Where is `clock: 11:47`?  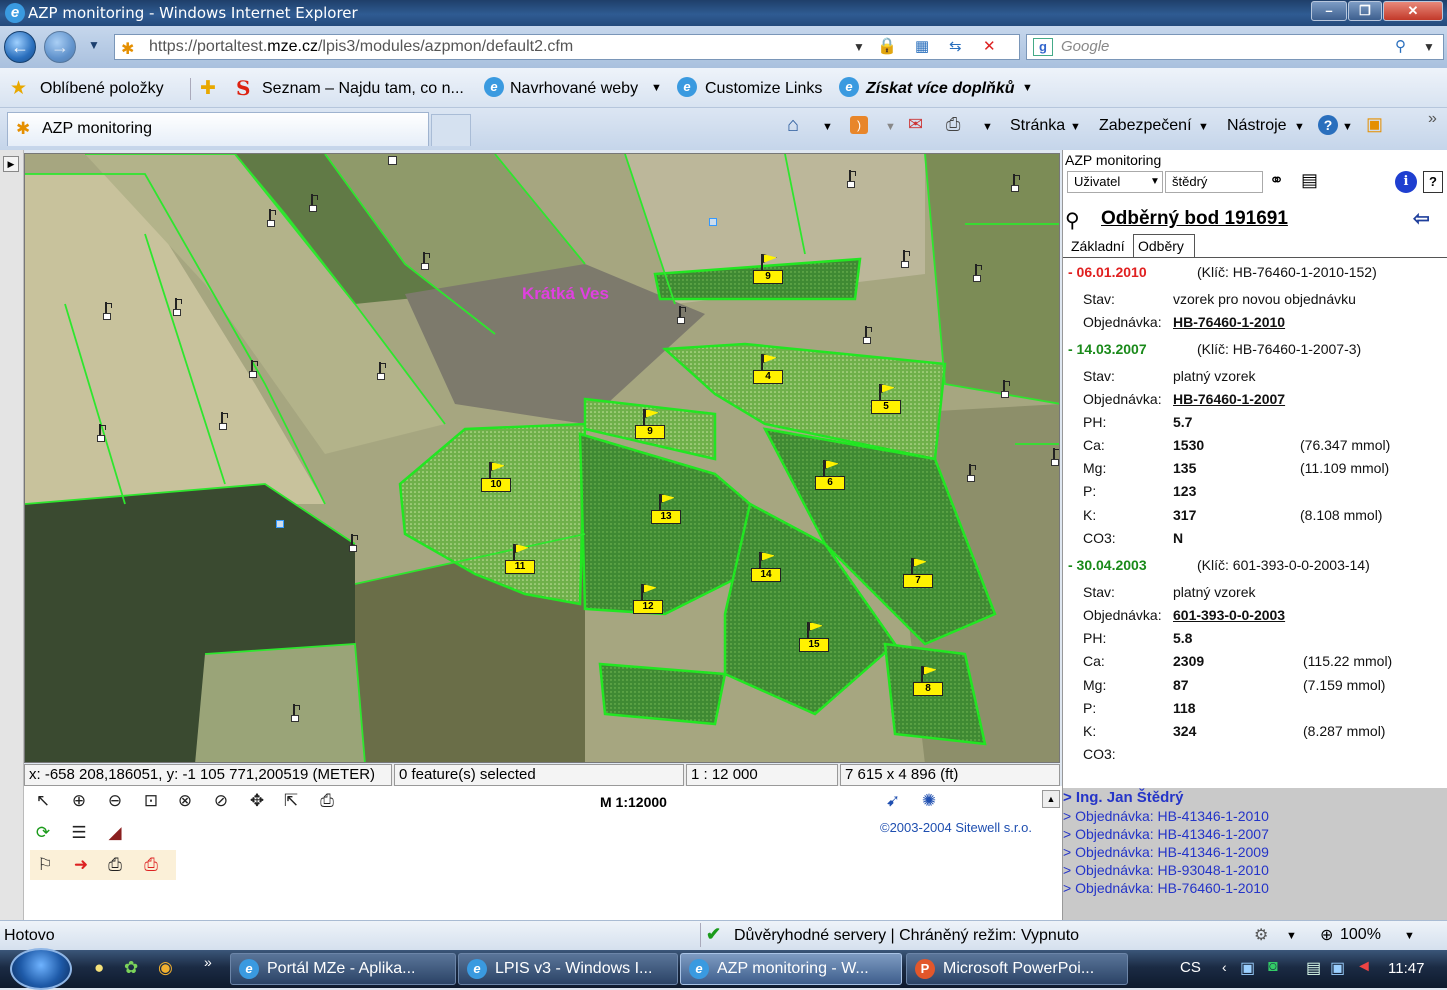 clock: 11:47 is located at coordinates (1406, 968).